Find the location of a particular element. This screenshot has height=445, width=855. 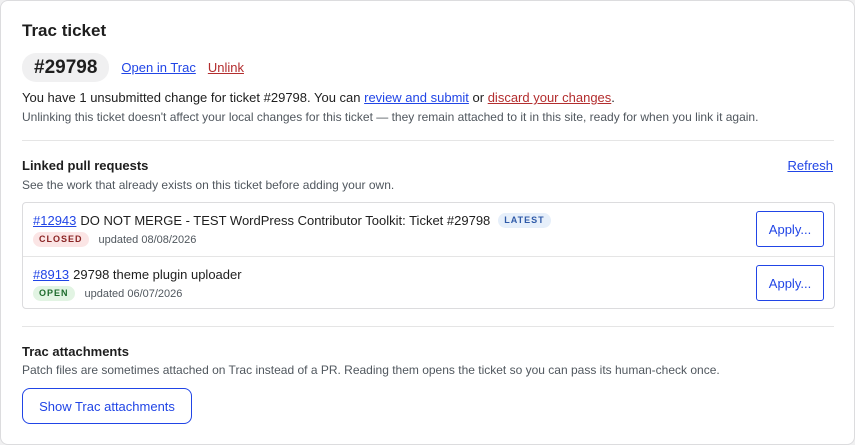

pr-meta-line: CLOSED updated 08/08/2026 is located at coordinates (114, 239).